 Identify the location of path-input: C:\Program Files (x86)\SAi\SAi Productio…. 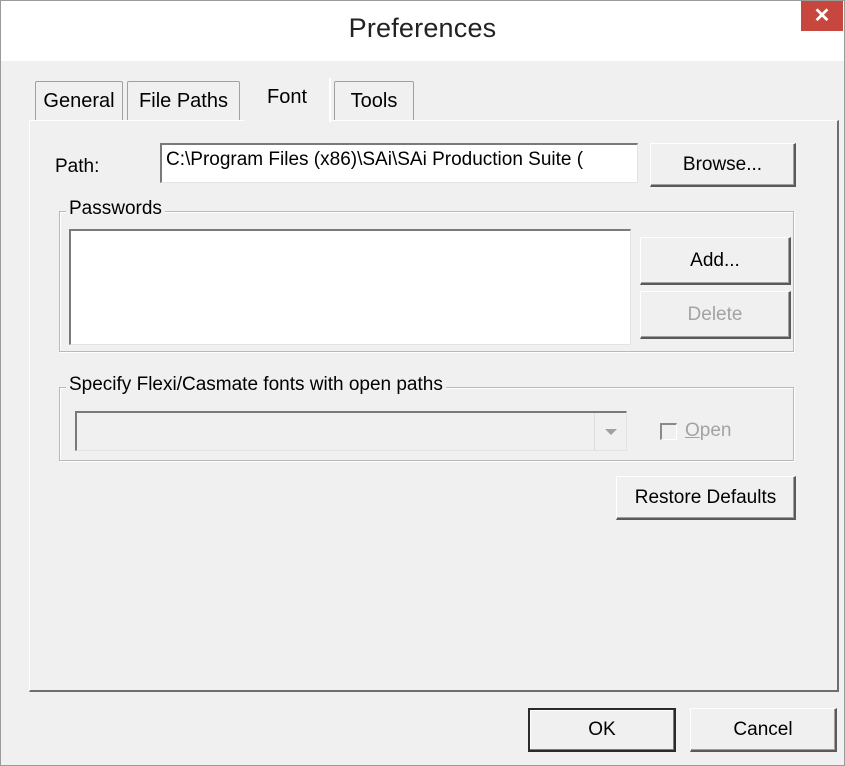
(399, 163).